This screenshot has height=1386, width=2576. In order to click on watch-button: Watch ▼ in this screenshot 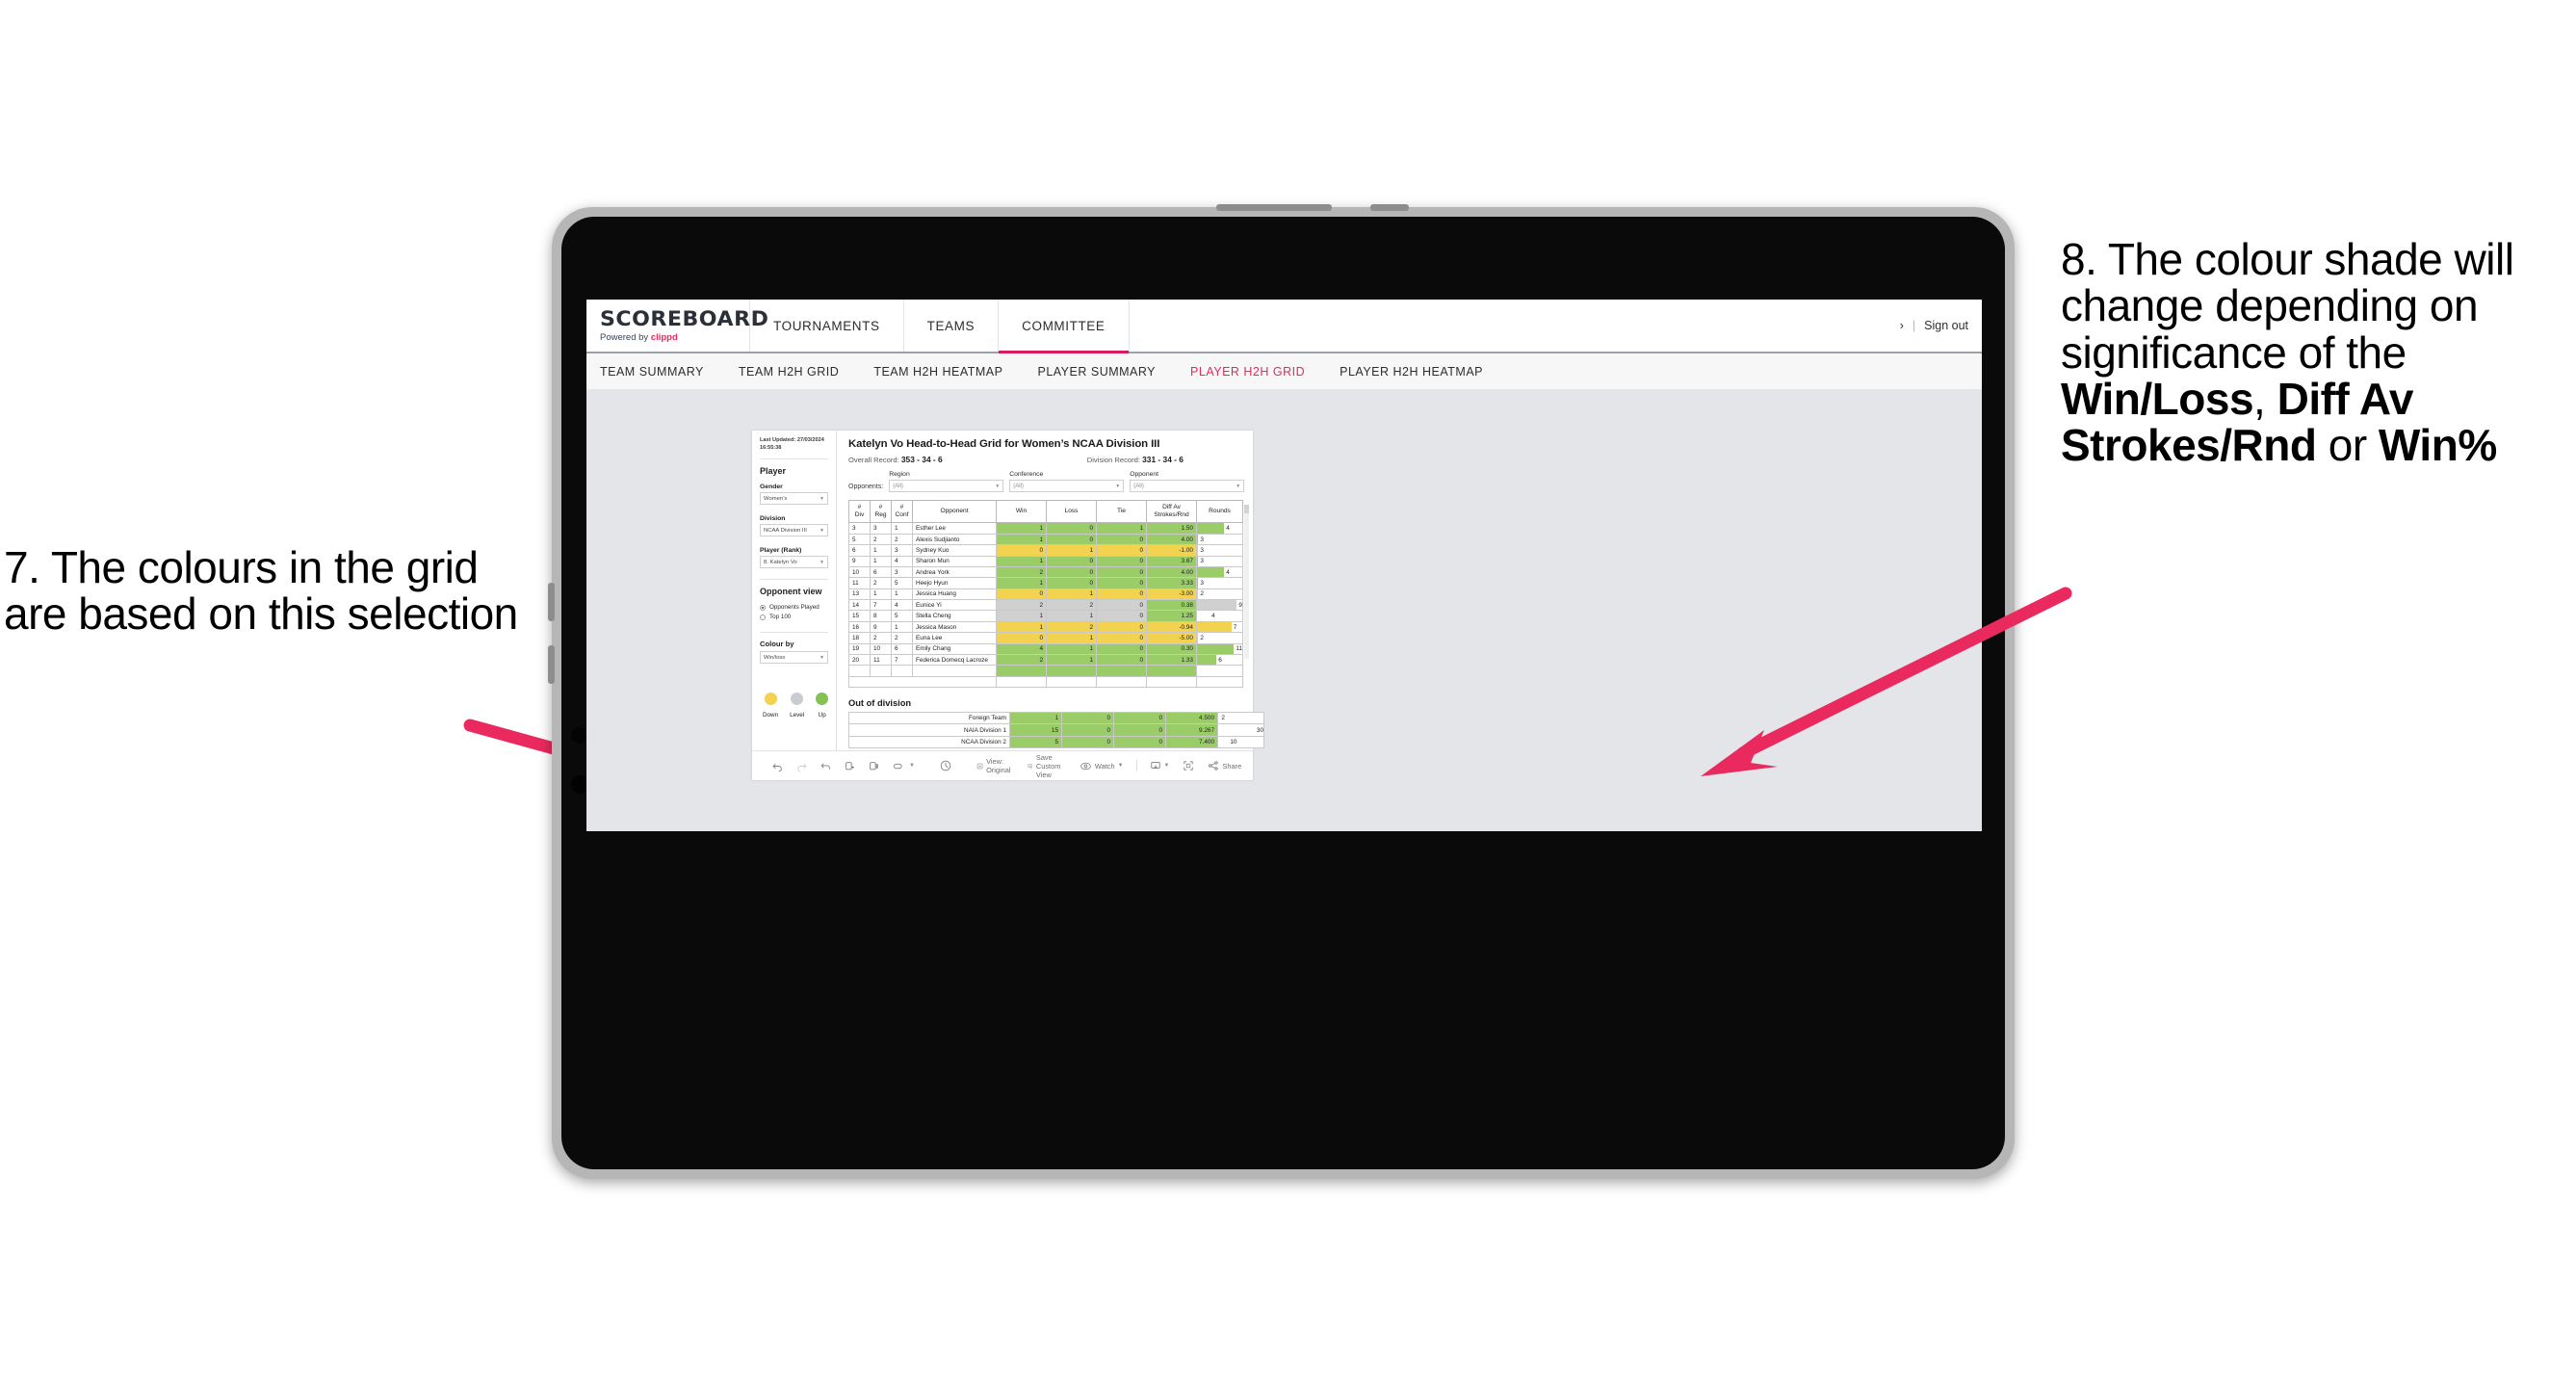, I will do `click(1102, 766)`.